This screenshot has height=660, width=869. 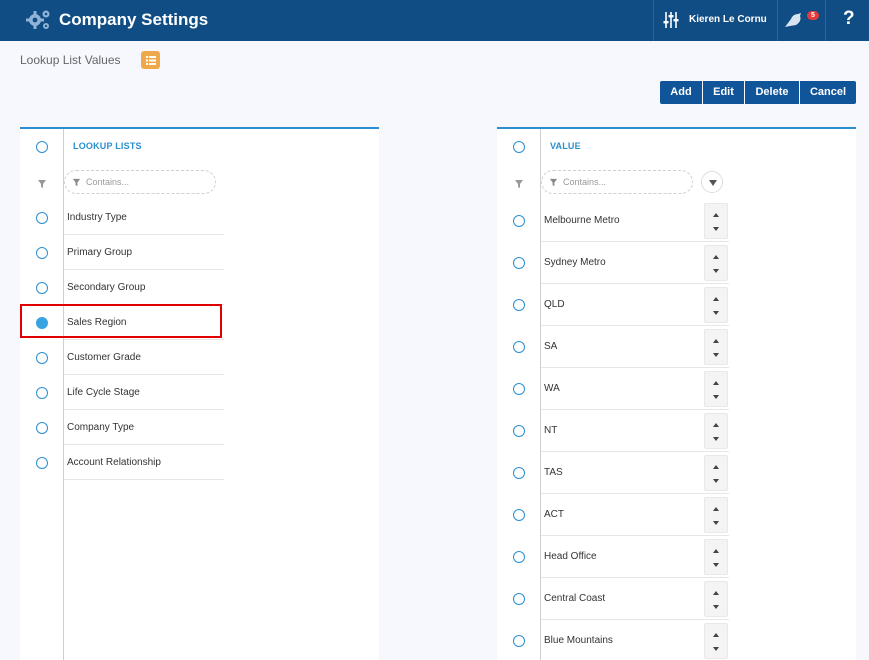 What do you see at coordinates (772, 92) in the screenshot?
I see `delete-button: Delete` at bounding box center [772, 92].